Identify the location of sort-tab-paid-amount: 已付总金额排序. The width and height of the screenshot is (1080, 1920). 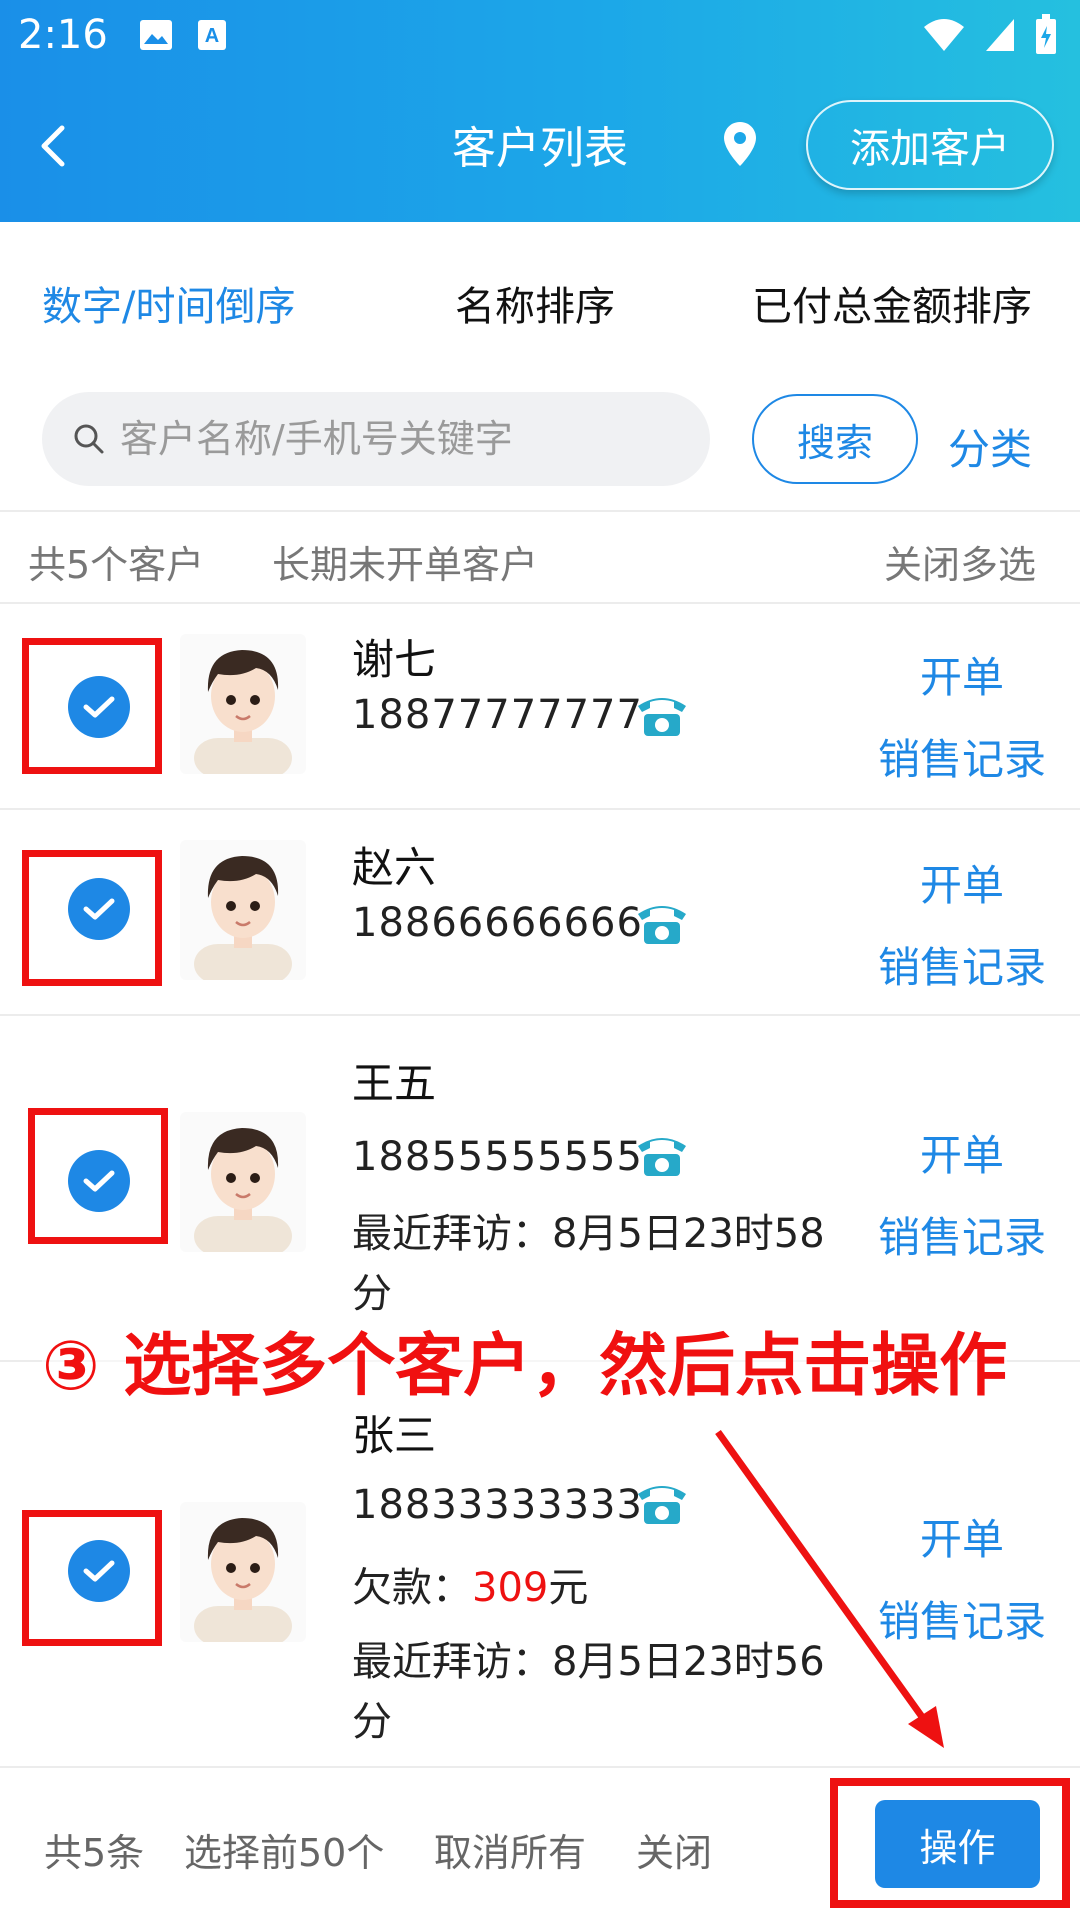
(892, 303).